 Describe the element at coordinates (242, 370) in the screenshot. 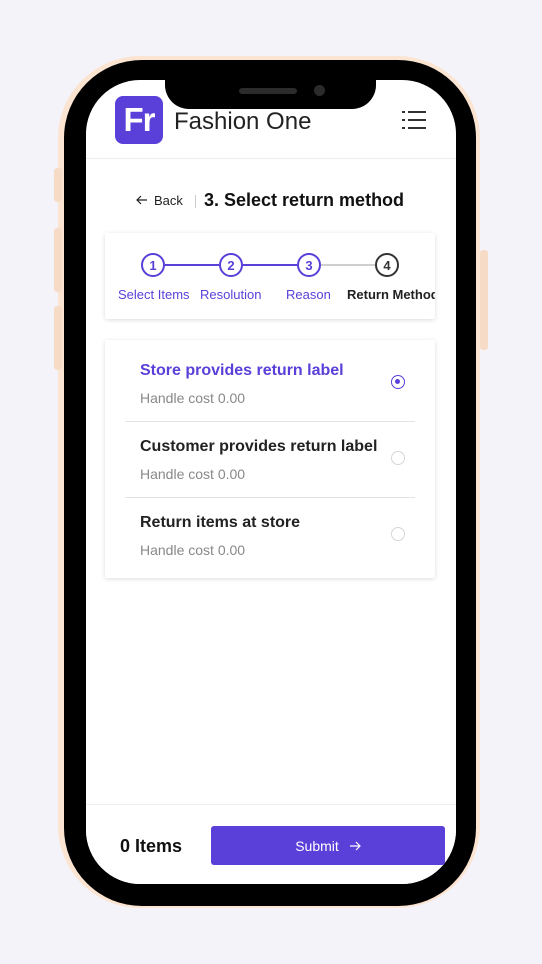

I see `option-title: Store provides return label` at that location.